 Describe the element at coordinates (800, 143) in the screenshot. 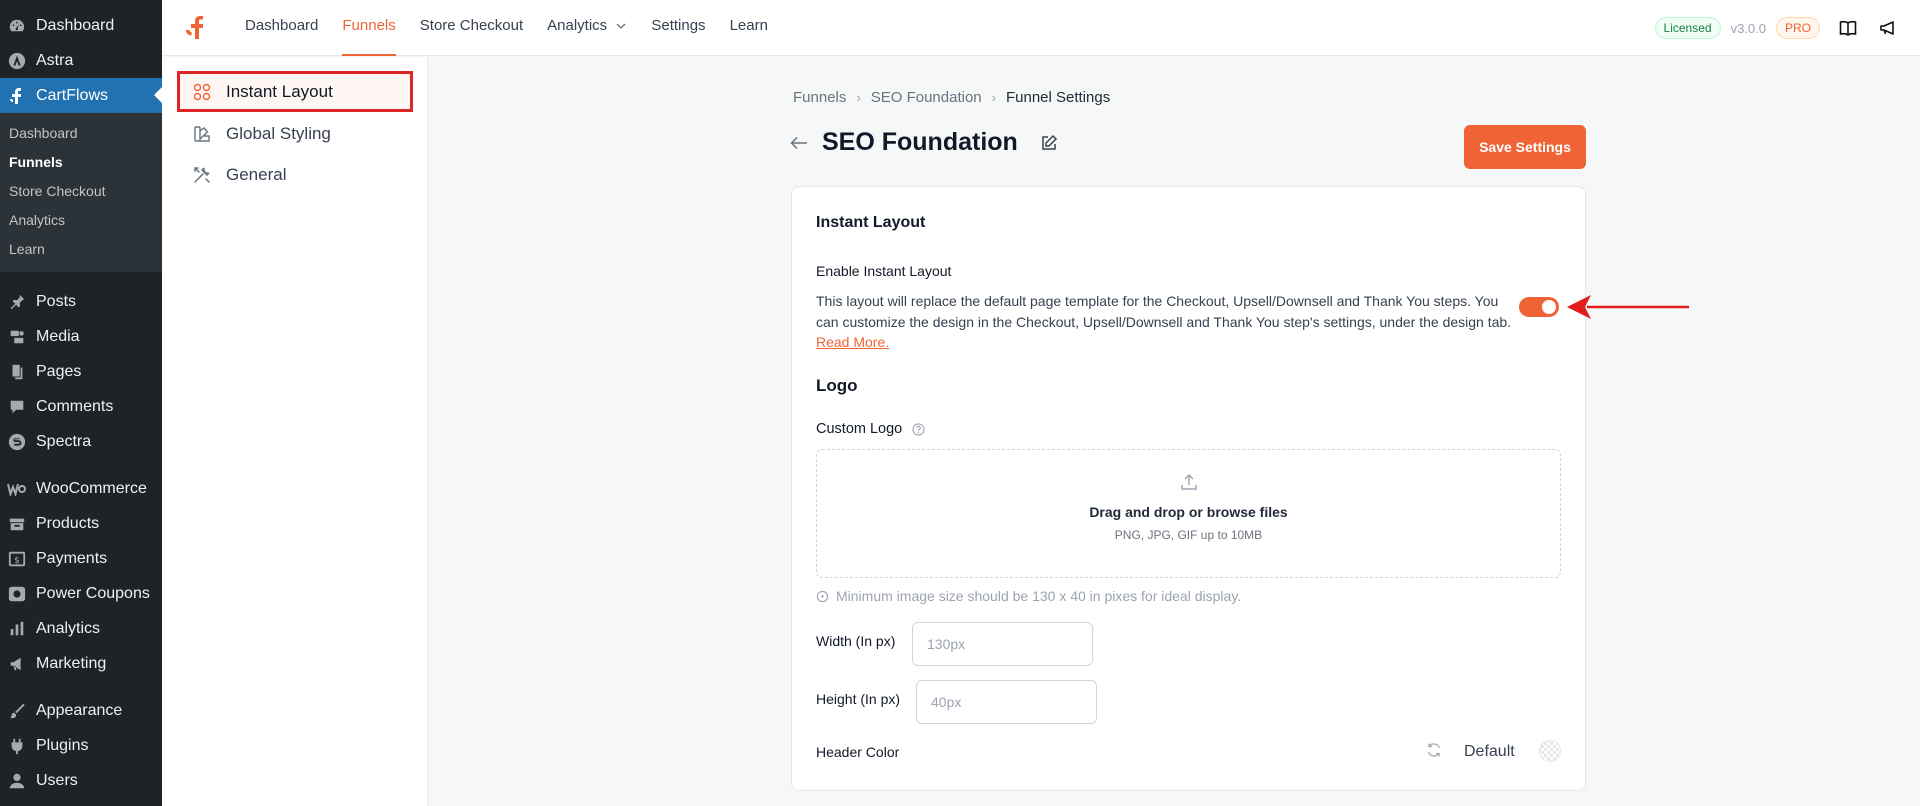

I see `arrow-left-icon` at that location.